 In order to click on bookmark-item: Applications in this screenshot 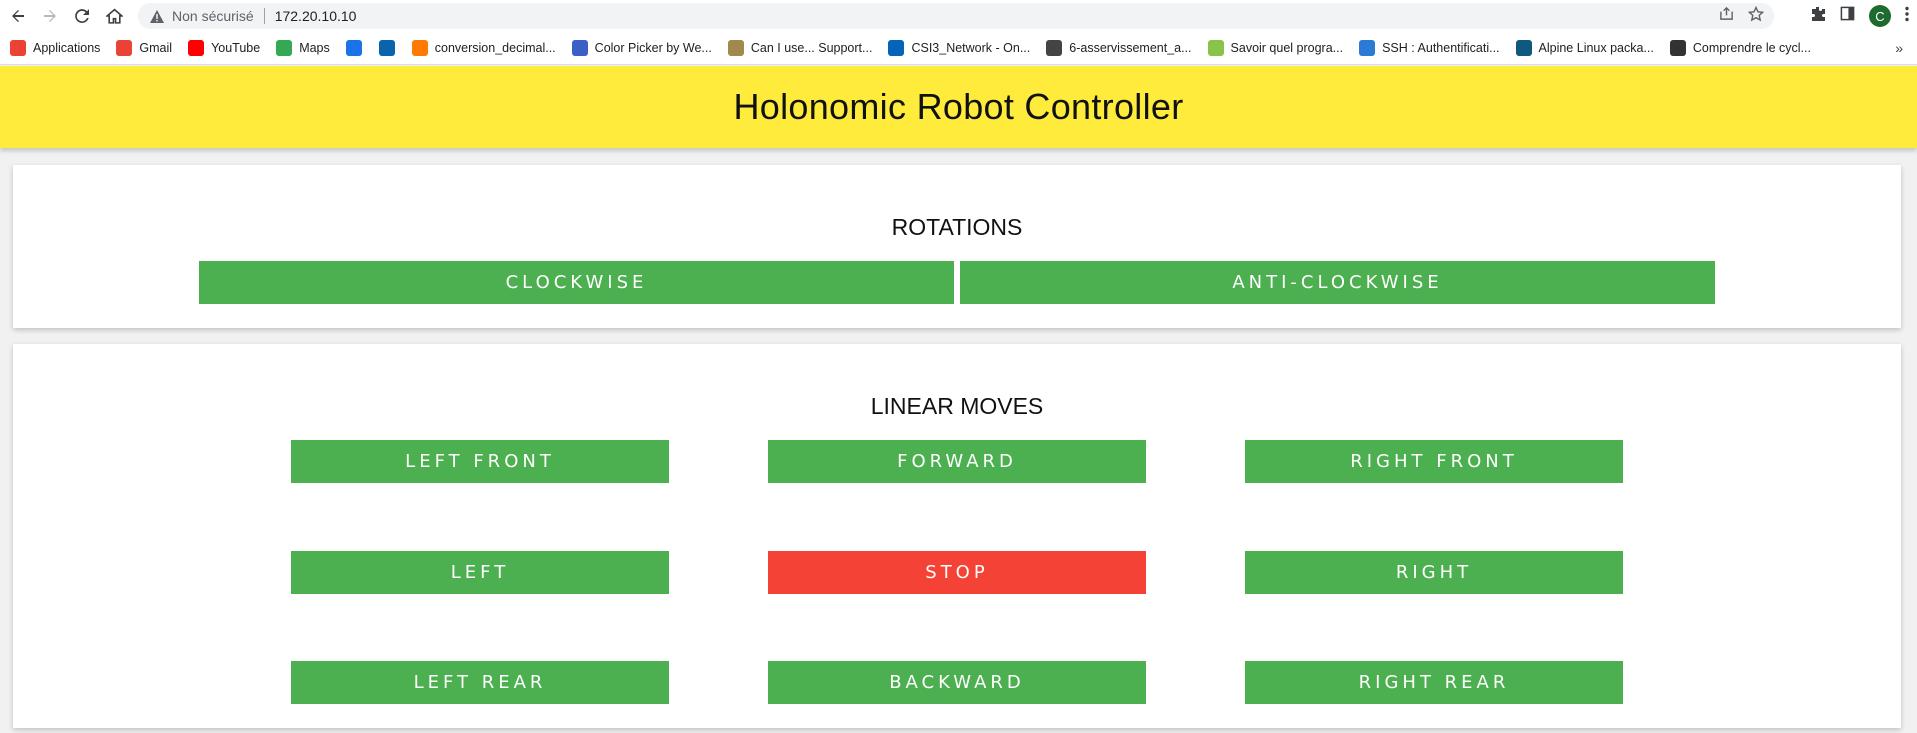, I will do `click(55, 48)`.